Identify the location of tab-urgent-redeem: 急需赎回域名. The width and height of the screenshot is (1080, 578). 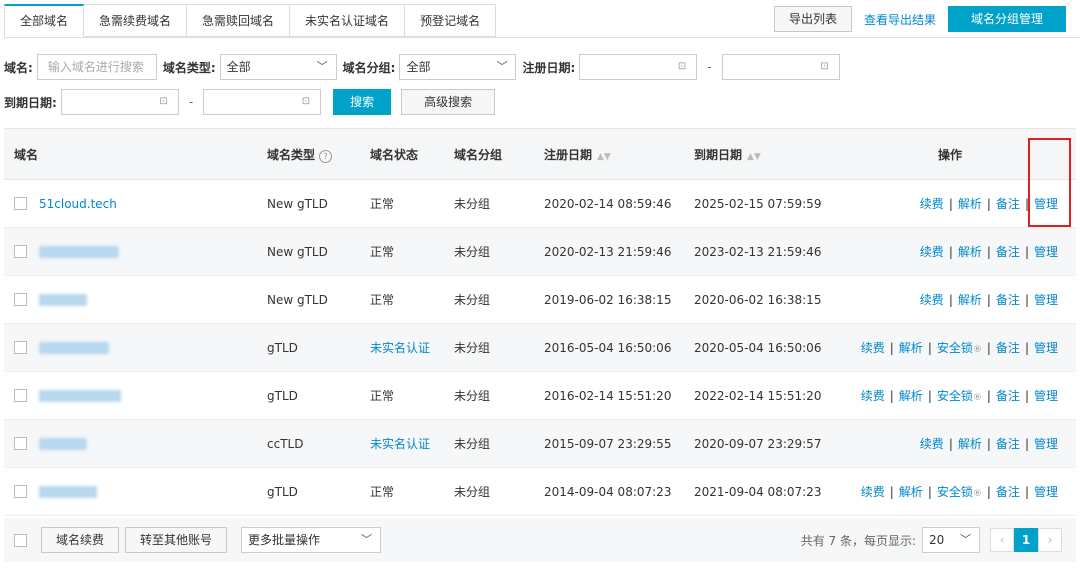
(239, 20).